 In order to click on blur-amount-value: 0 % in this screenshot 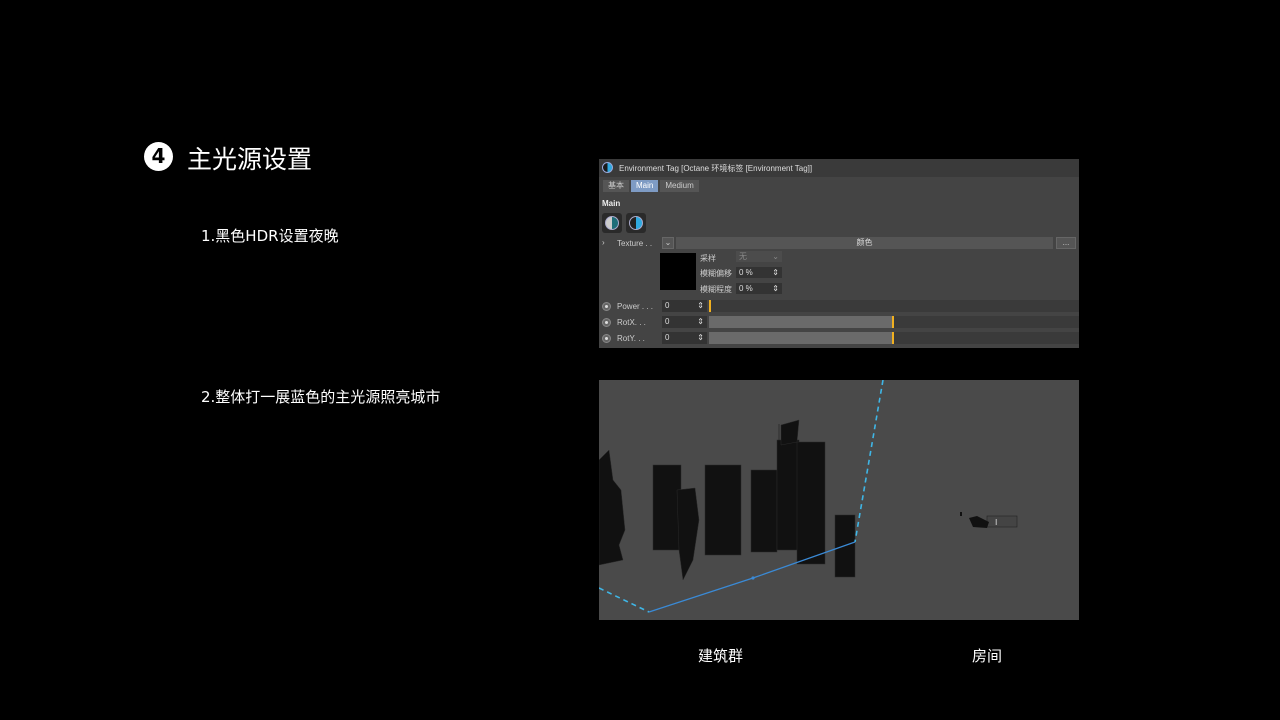, I will do `click(746, 288)`.